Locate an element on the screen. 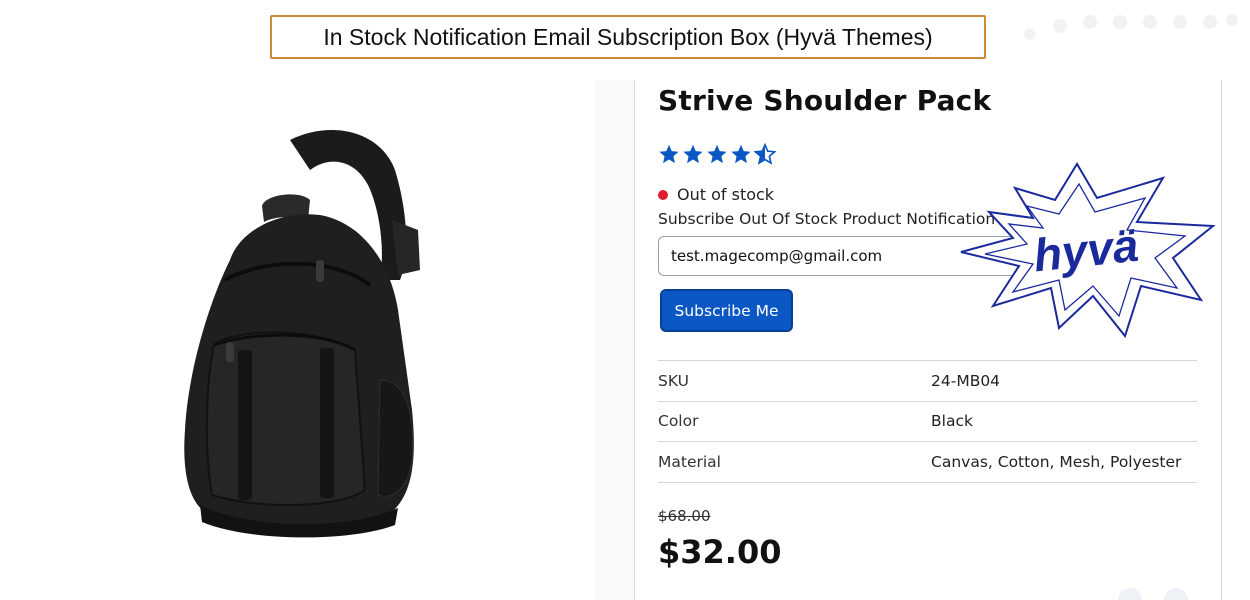  svg-text: hyvä is located at coordinates (1086, 250).